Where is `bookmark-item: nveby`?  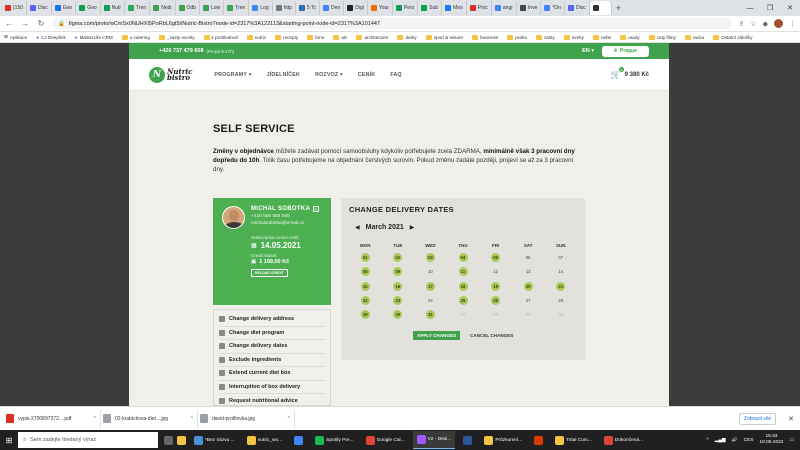 bookmark-item: nveby is located at coordinates (573, 37).